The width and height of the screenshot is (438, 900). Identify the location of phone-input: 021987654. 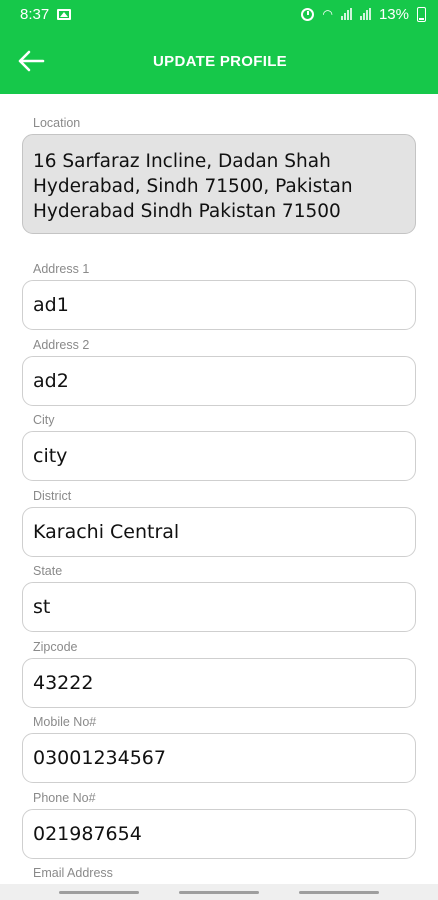
(219, 834).